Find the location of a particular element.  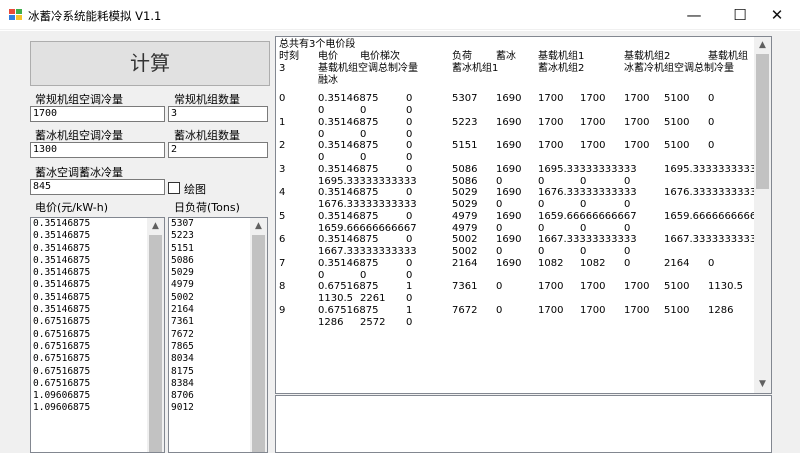

title-bar: 冰蓄冷系统能耗模拟 V1.1 — ☐ ✕ is located at coordinates (400, 15).